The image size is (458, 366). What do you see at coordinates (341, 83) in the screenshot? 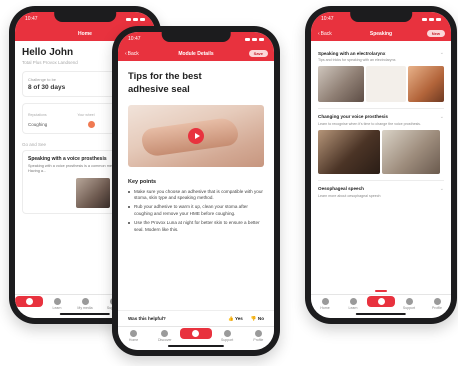
I see `photo-man` at bounding box center [341, 83].